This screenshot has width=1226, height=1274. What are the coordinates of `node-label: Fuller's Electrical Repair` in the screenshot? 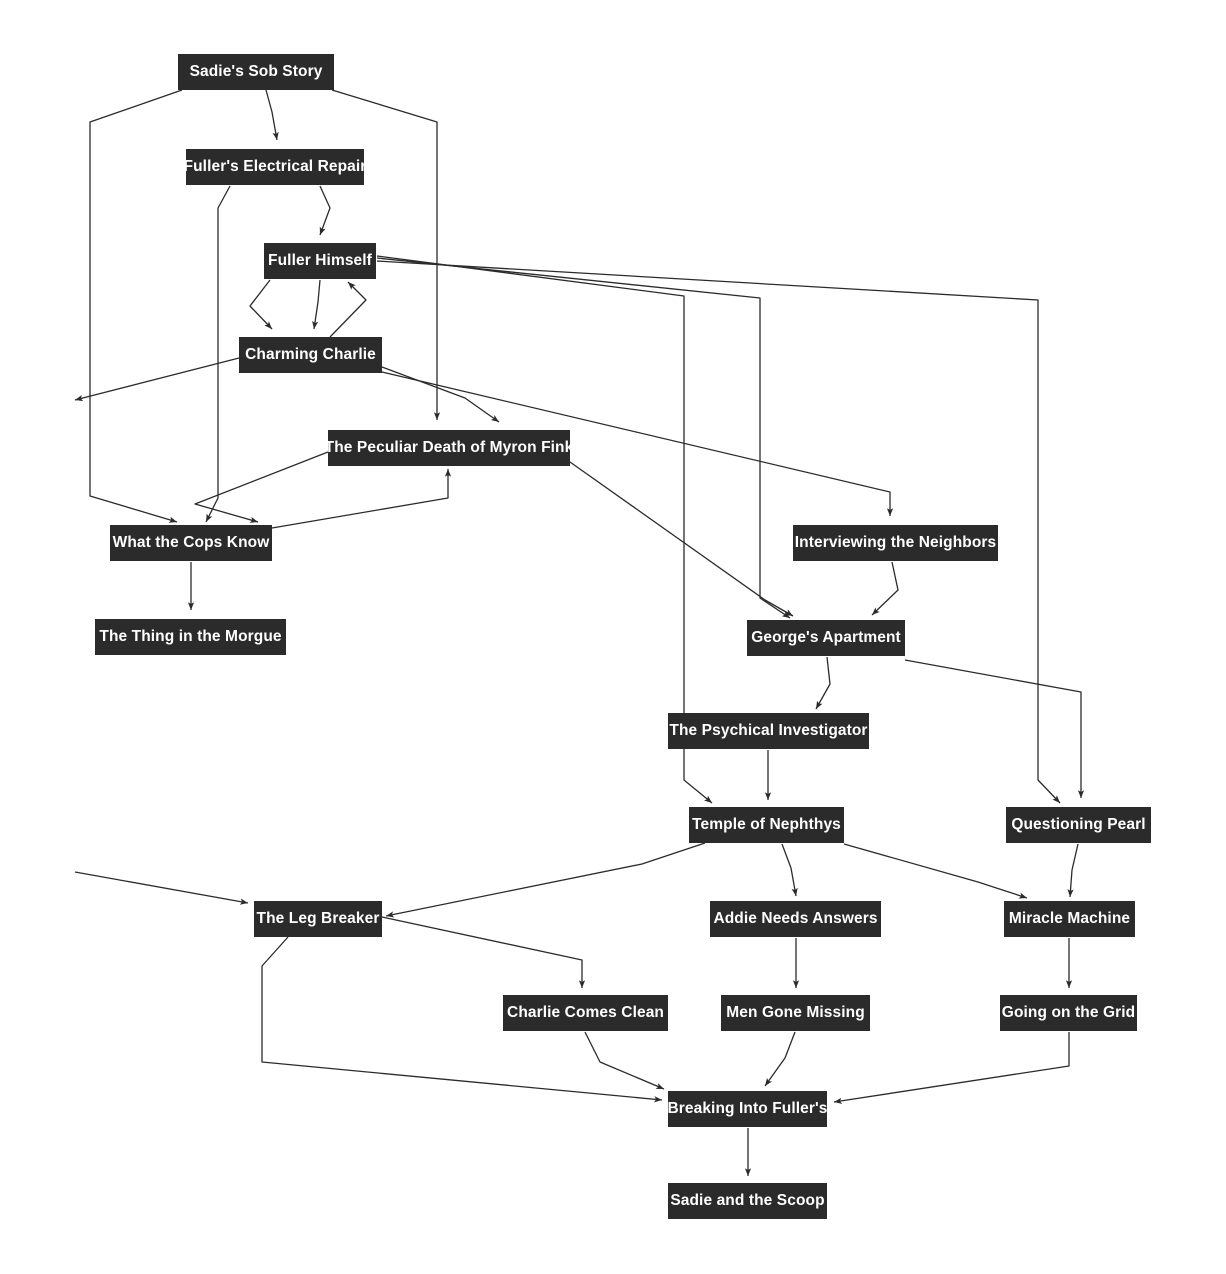 It's located at (275, 167).